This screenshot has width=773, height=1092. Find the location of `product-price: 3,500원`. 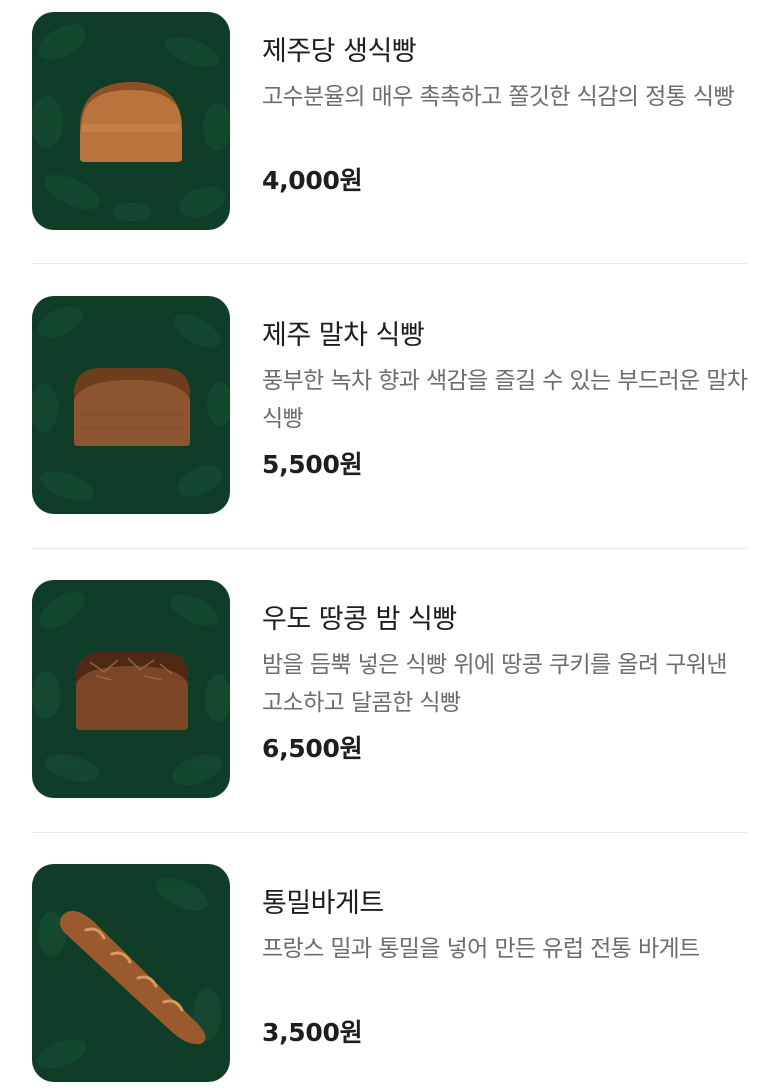

product-price: 3,500원 is located at coordinates (312, 1032).